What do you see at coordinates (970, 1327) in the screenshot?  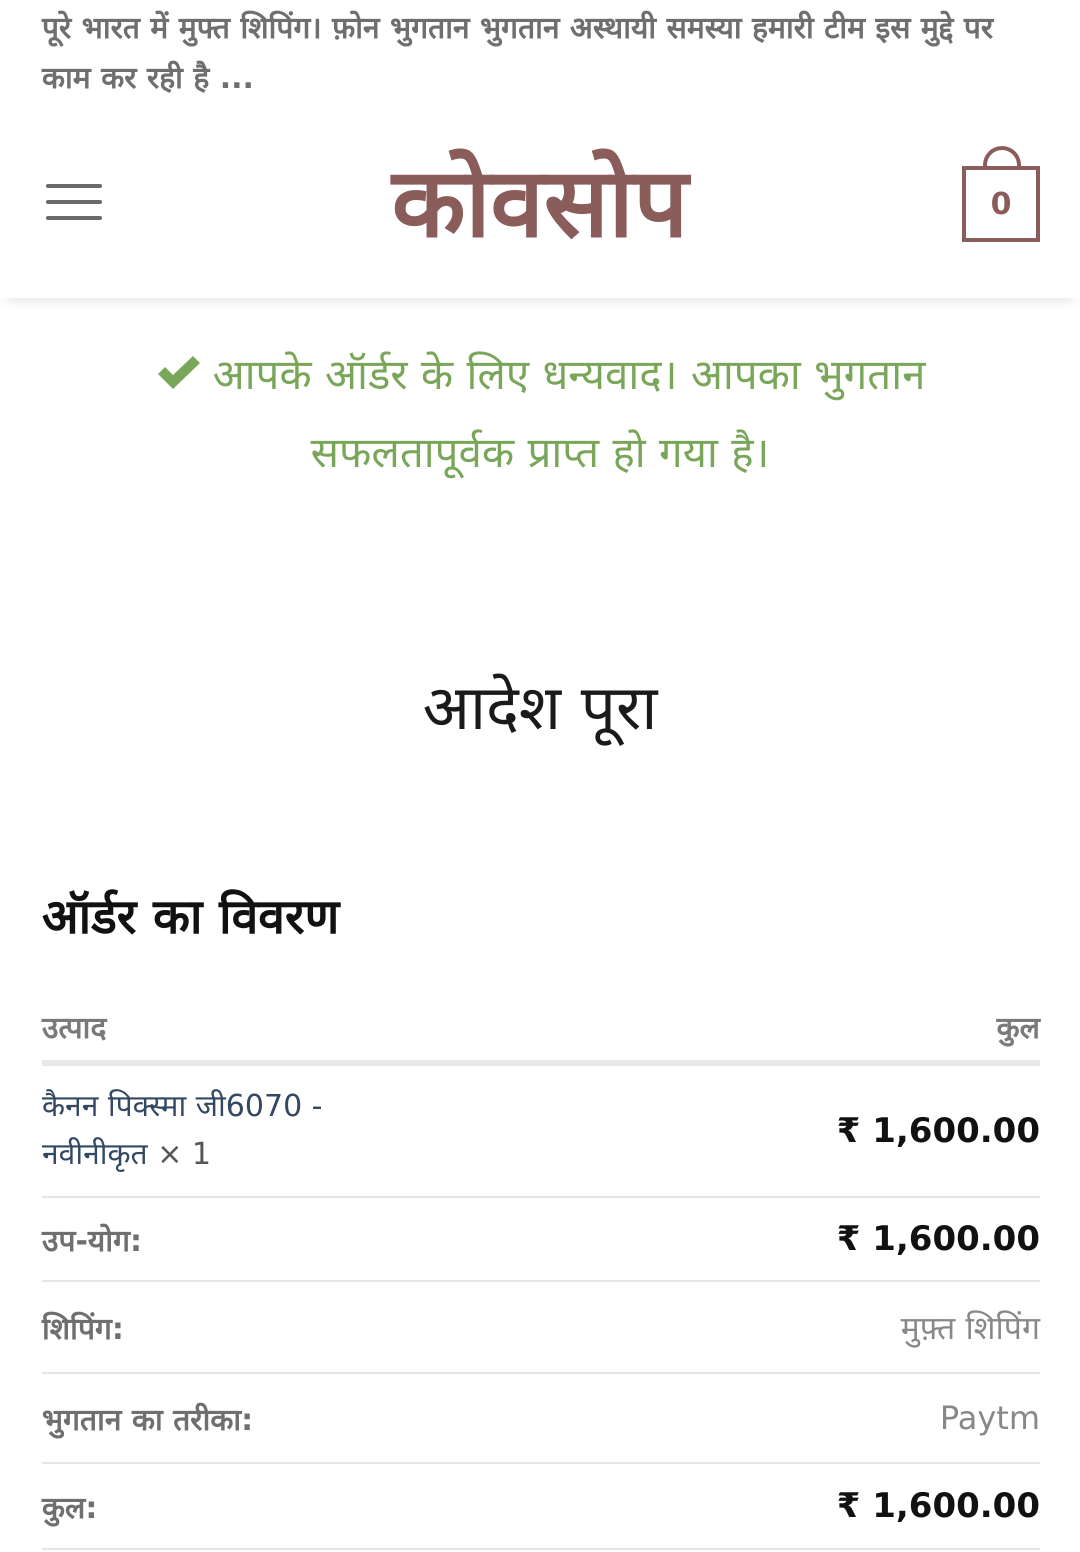 I see `shipping-value: मुफ़्त शिपिंग` at bounding box center [970, 1327].